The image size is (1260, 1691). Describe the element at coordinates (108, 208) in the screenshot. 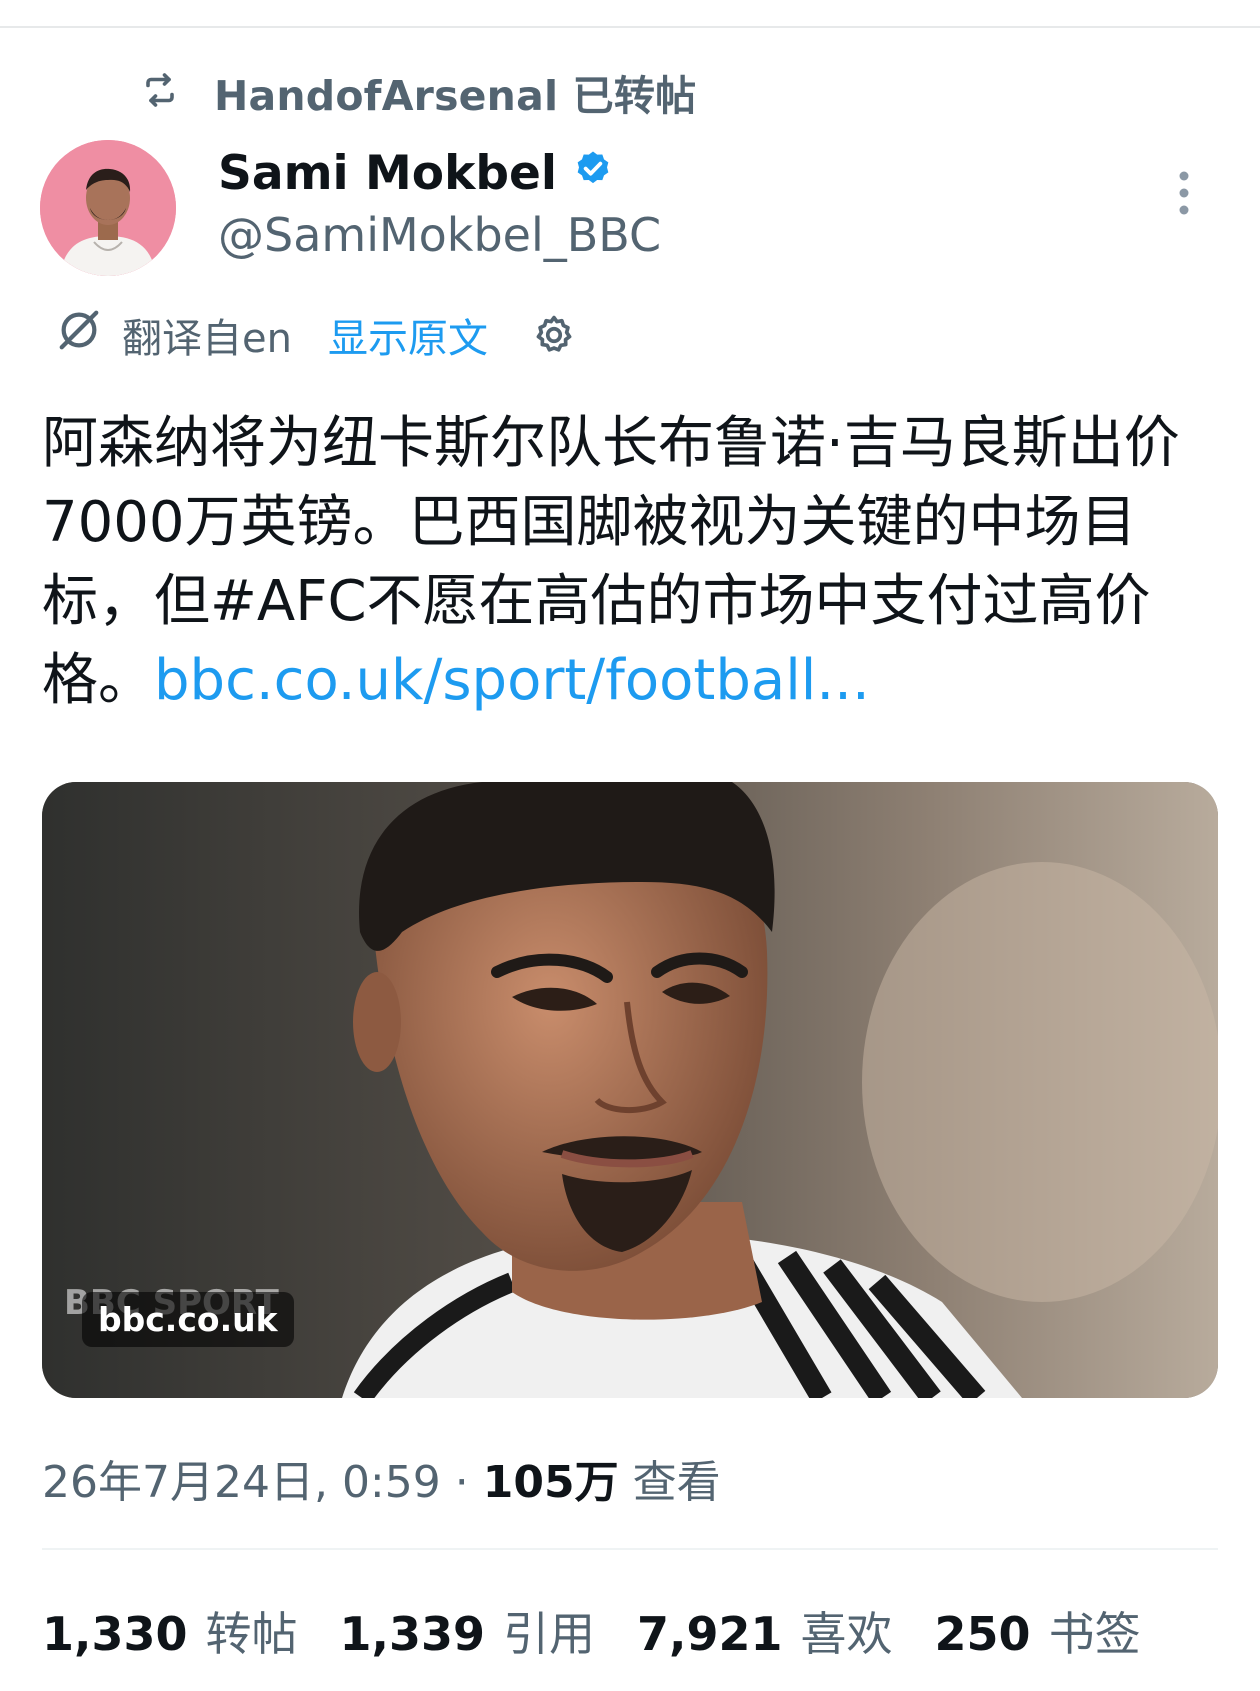

I see `avatar` at that location.